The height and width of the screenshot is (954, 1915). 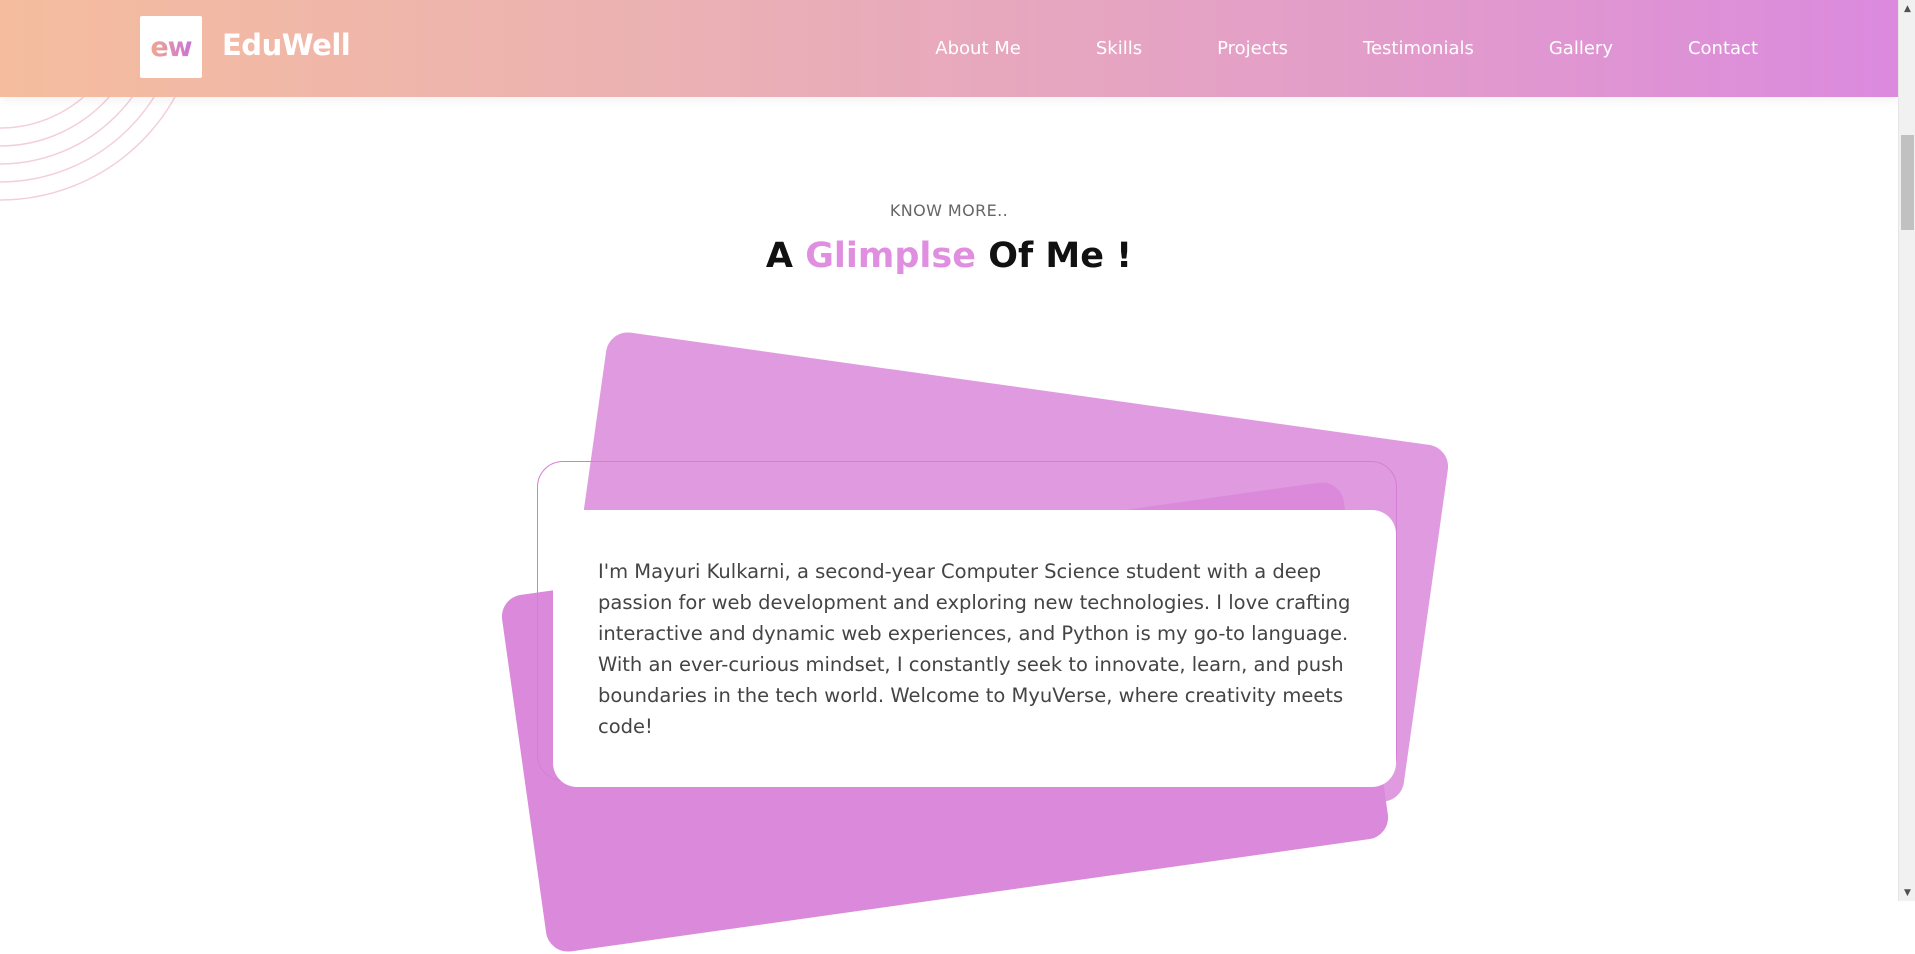 I want to click on triangle-down-icon: ▼, so click(x=1907, y=892).